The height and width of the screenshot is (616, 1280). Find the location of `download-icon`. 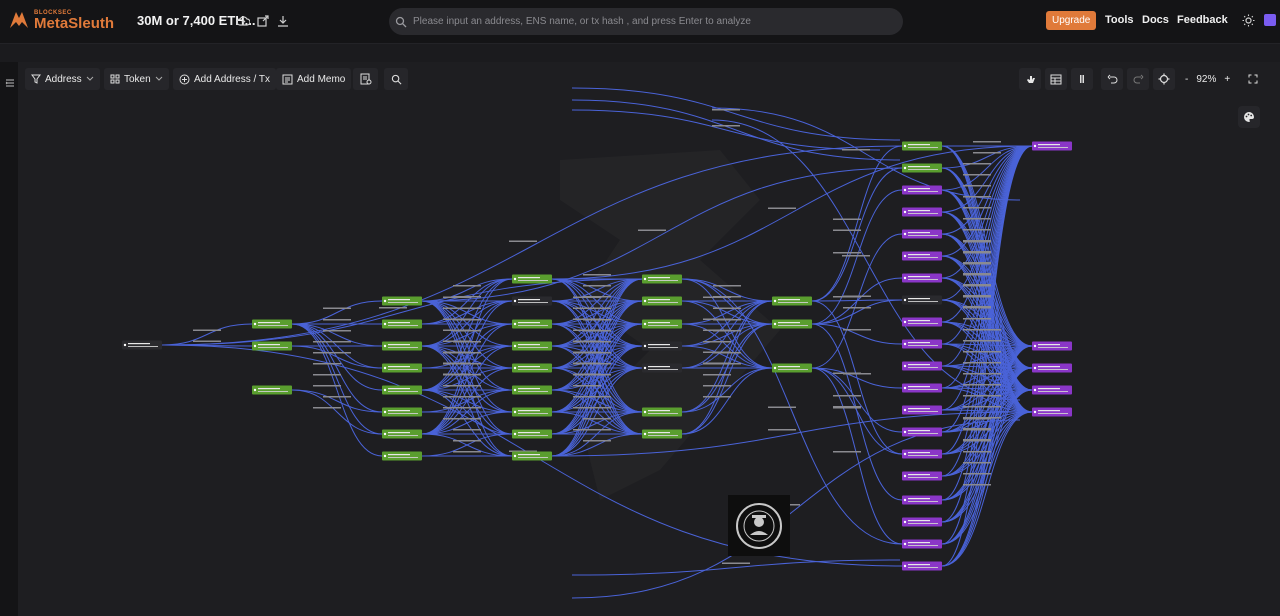

download-icon is located at coordinates (283, 21).